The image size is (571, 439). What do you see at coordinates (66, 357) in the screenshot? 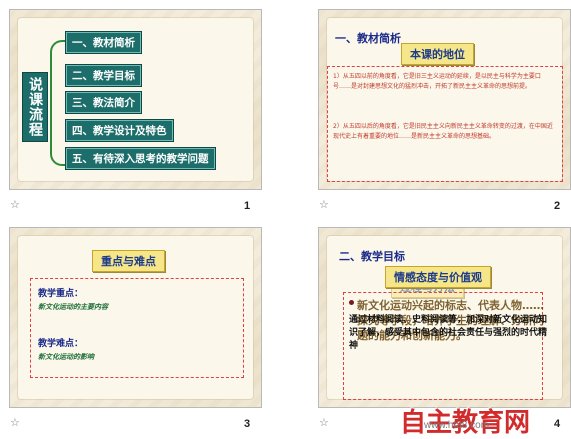
I see `difficulty-text: 新文化运动的影响` at bounding box center [66, 357].